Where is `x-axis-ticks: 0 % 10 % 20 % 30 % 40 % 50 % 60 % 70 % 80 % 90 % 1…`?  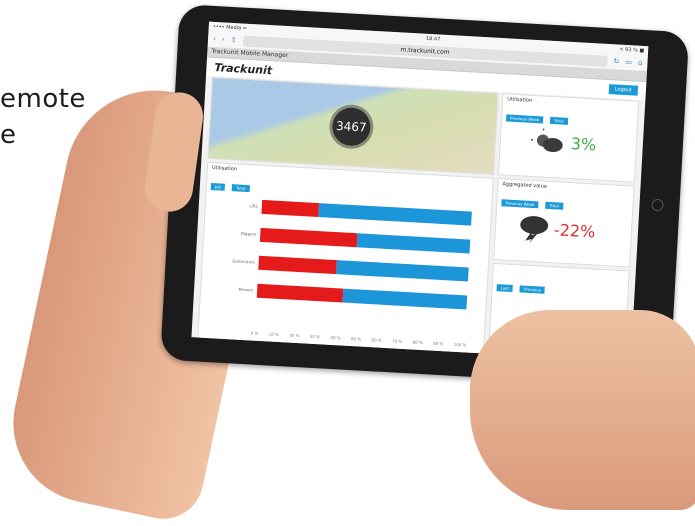 x-axis-ticks: 0 % 10 % 20 % 30 % 40 % 50 % 60 % 70 % 80 % 90 % 1… is located at coordinates (359, 338).